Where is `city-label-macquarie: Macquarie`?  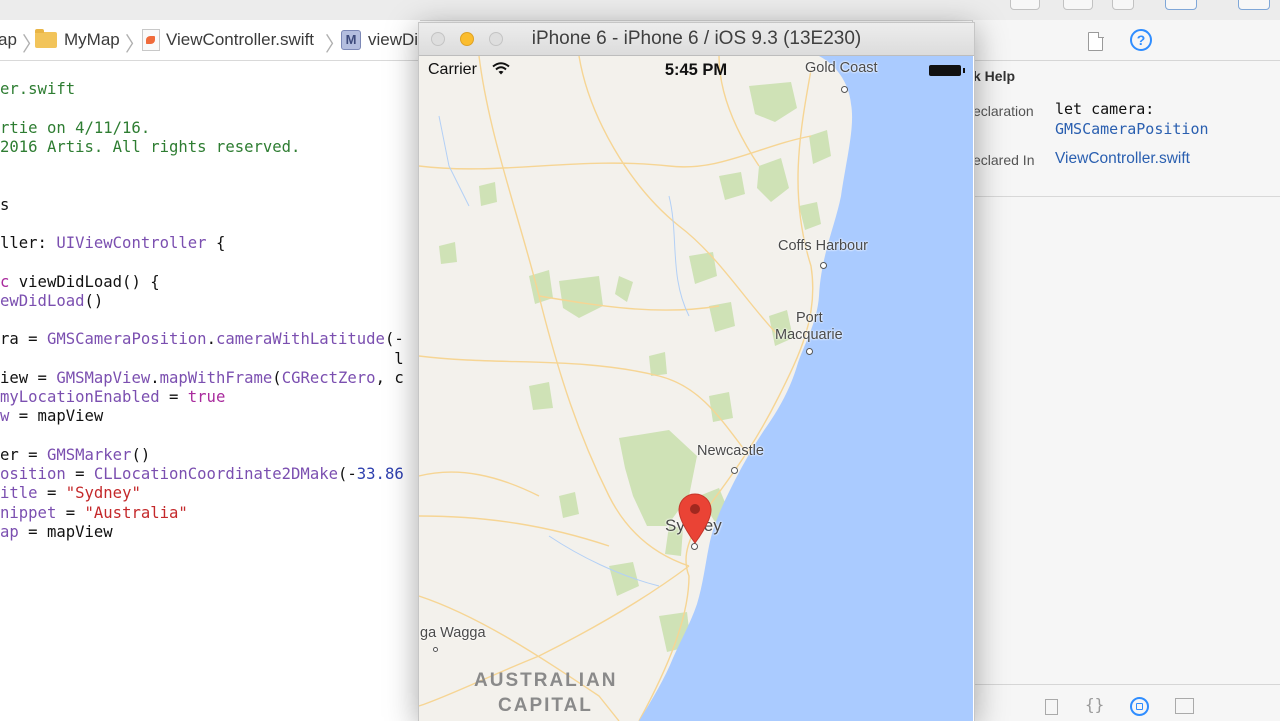 city-label-macquarie: Macquarie is located at coordinates (809, 335).